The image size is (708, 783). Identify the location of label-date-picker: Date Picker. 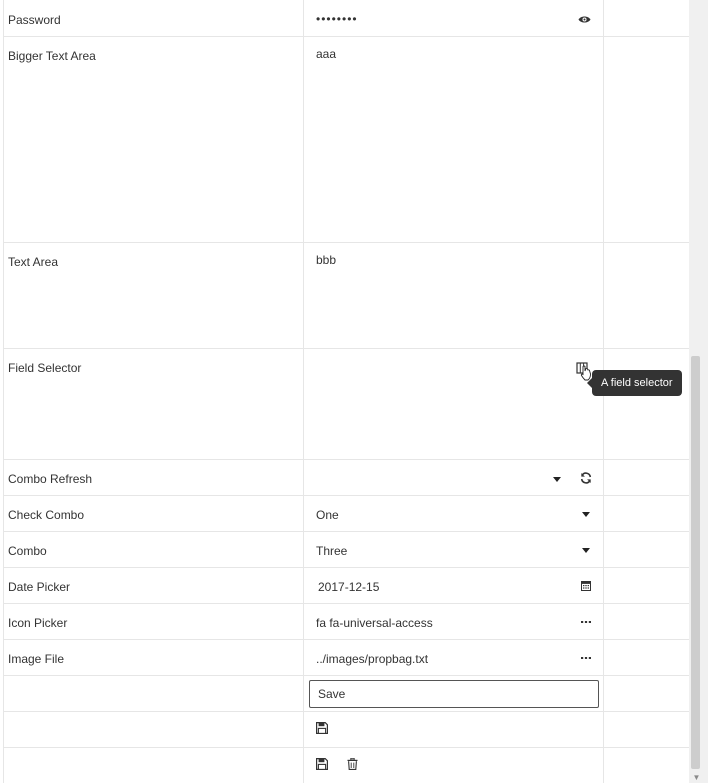
(39, 587).